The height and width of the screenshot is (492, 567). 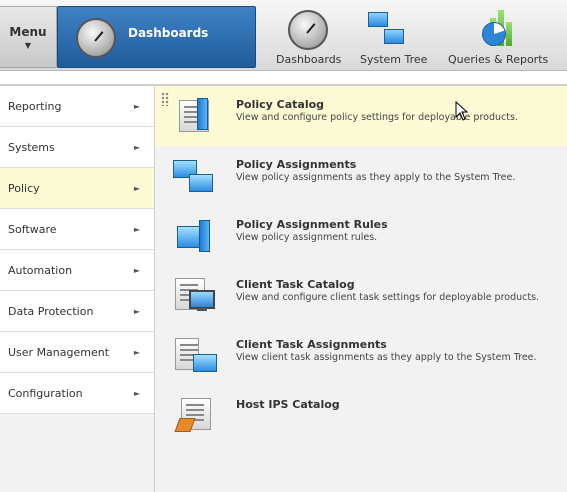 What do you see at coordinates (45, 393) in the screenshot?
I see `sidebar-item-label: Configuration` at bounding box center [45, 393].